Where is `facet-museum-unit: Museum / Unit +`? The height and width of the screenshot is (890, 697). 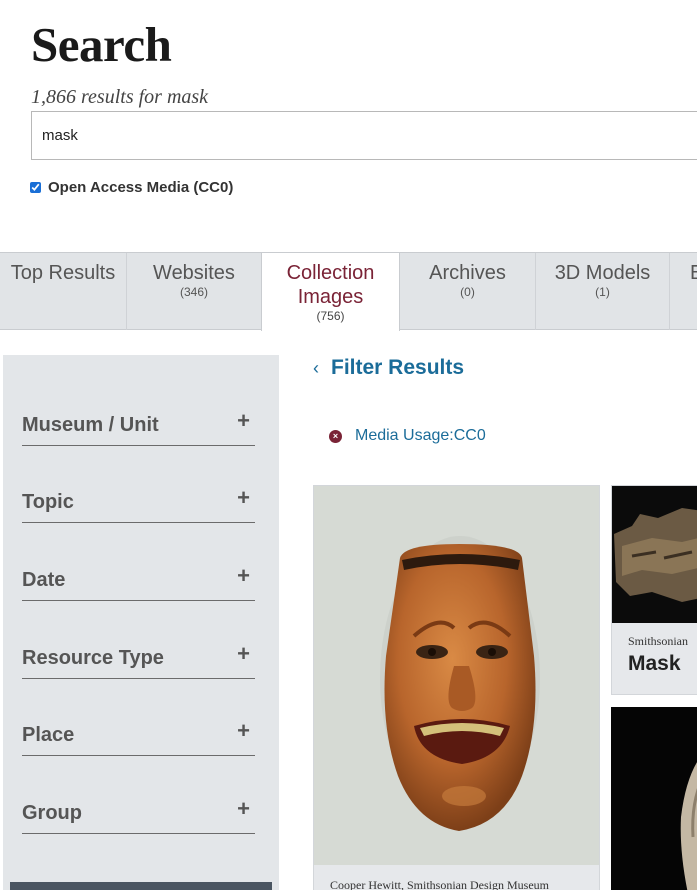 facet-museum-unit: Museum / Unit + is located at coordinates (138, 426).